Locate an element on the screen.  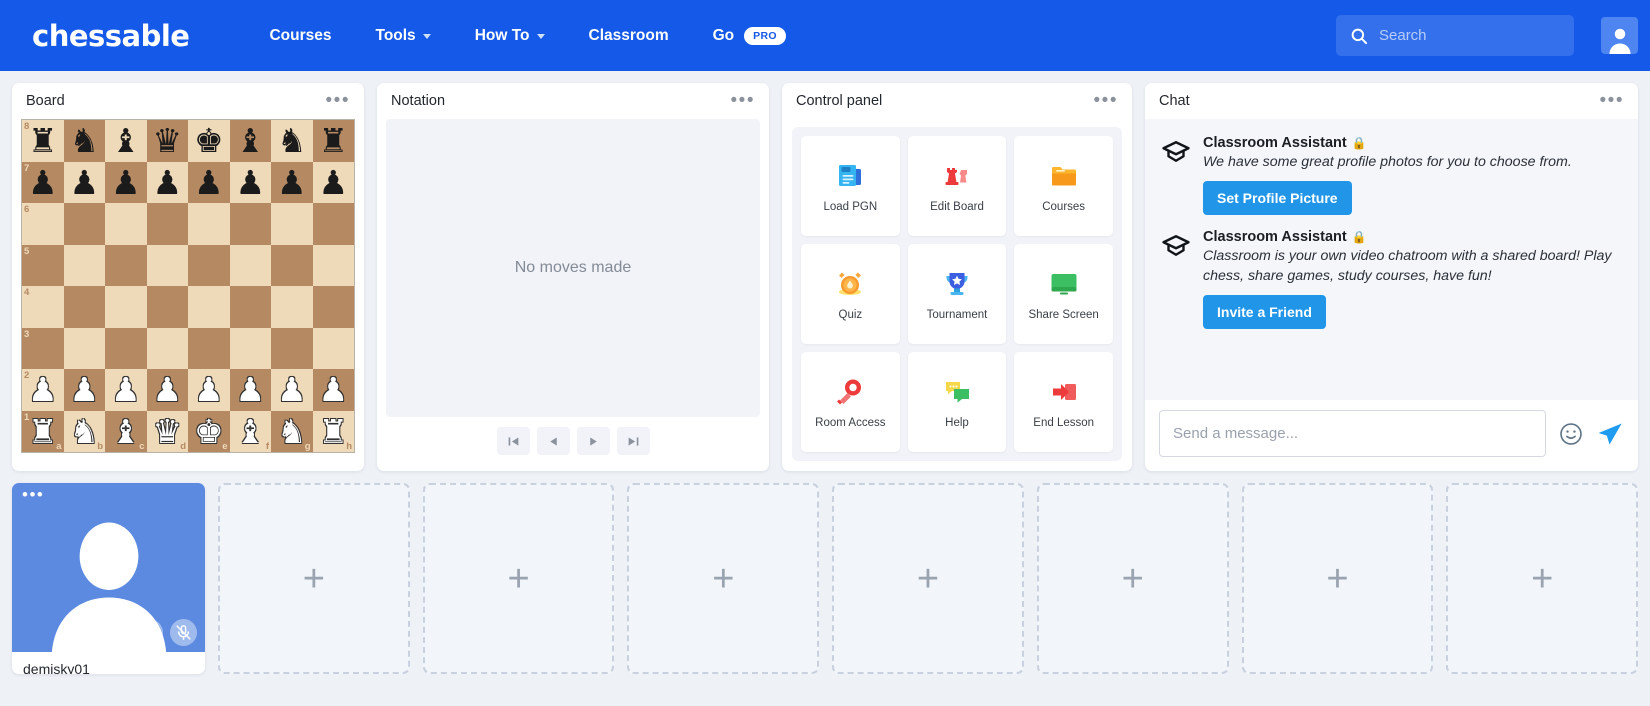
search-input is located at coordinates (1469, 35).